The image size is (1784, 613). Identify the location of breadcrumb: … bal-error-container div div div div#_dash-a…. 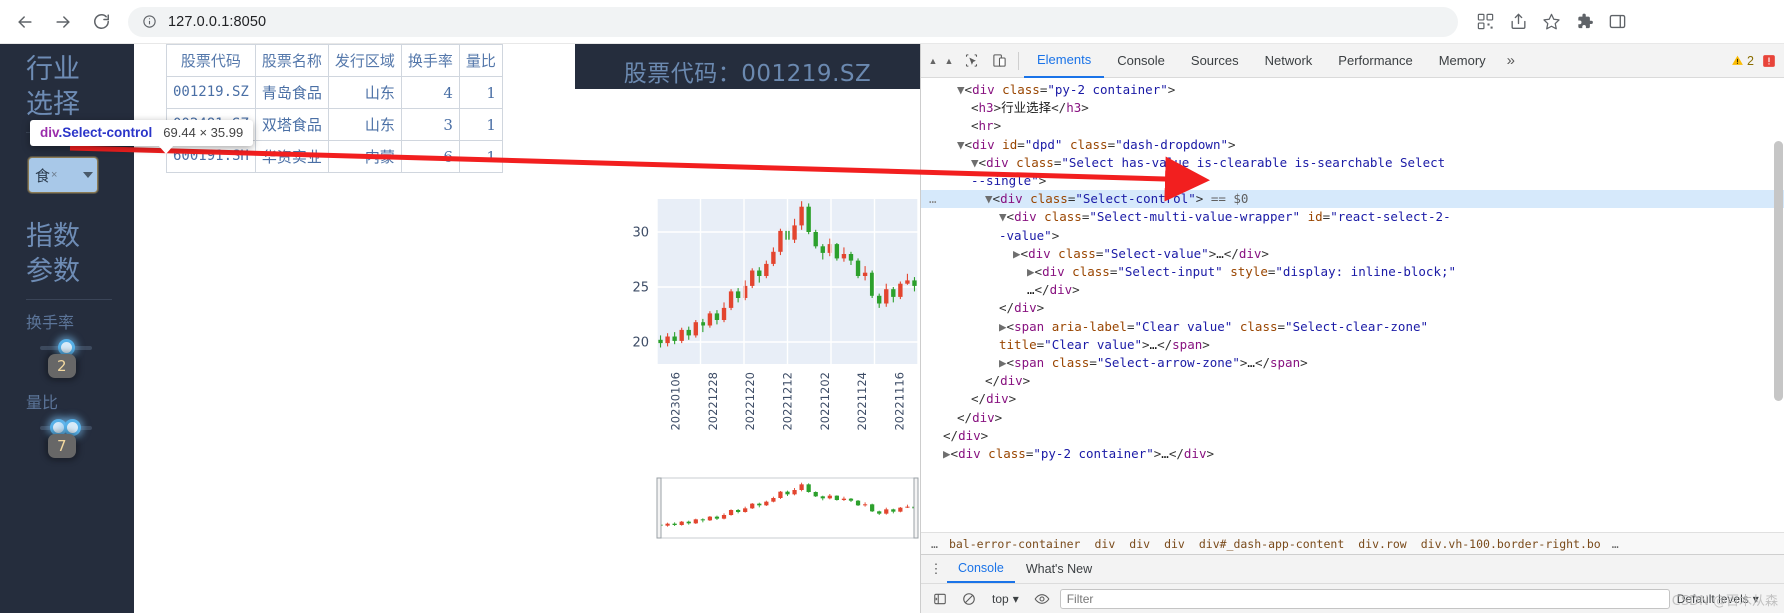
(1352, 543).